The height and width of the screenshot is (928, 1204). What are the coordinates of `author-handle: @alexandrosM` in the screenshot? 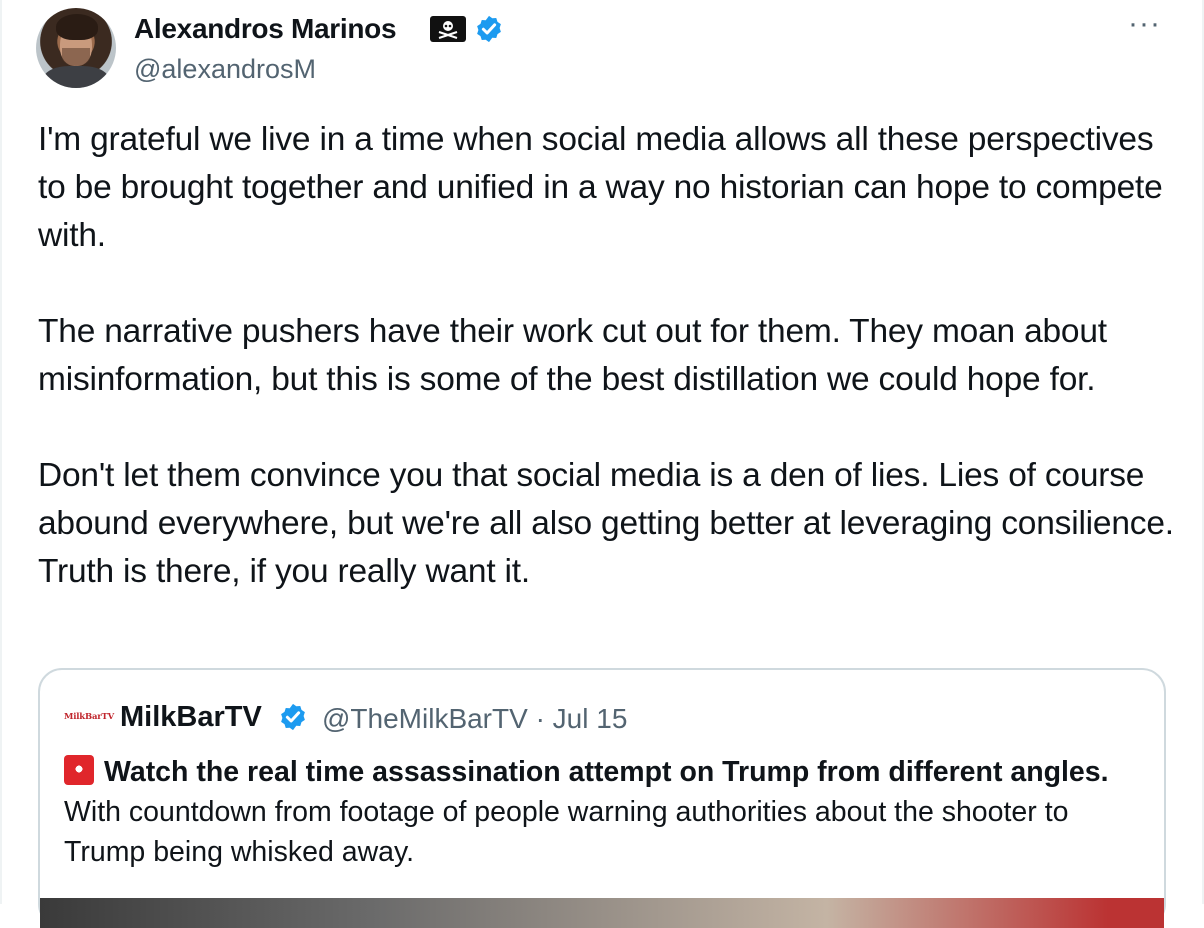 It's located at (225, 69).